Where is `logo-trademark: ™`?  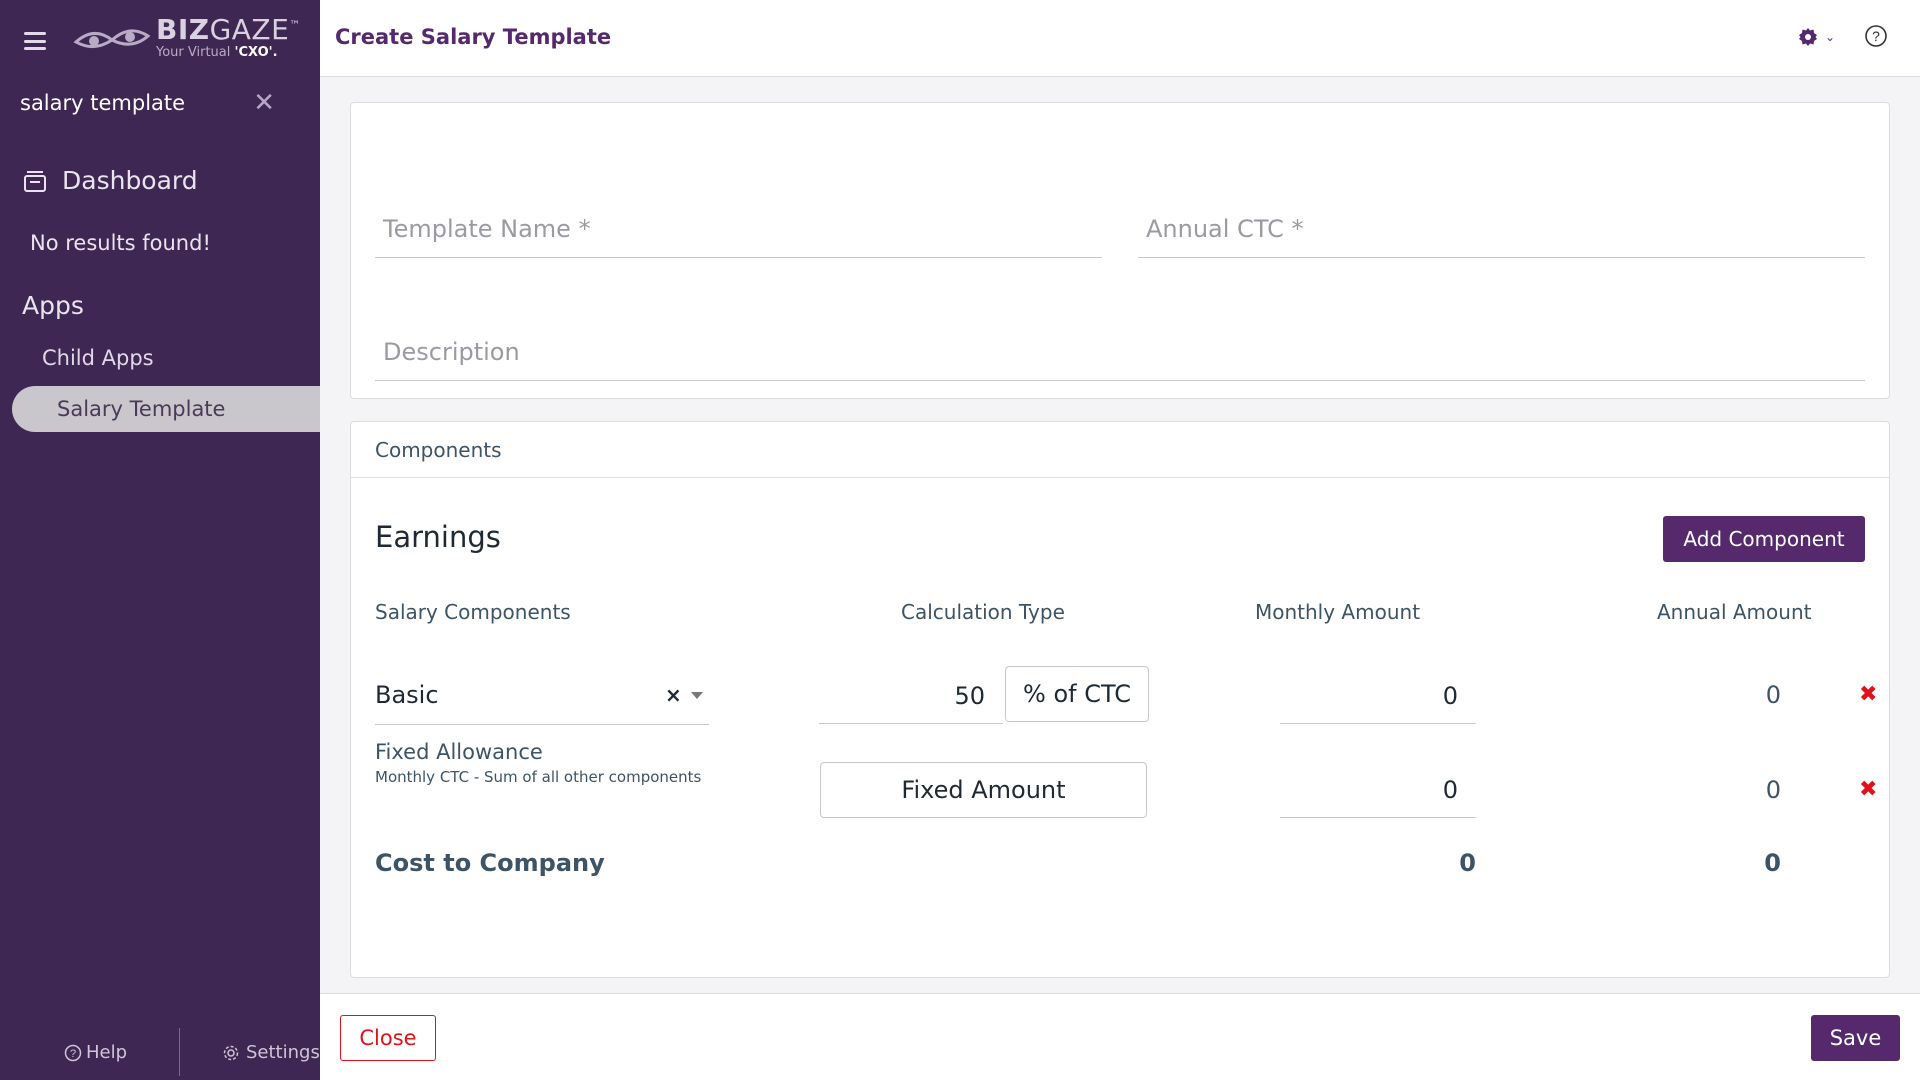 logo-trademark: ™ is located at coordinates (295, 25).